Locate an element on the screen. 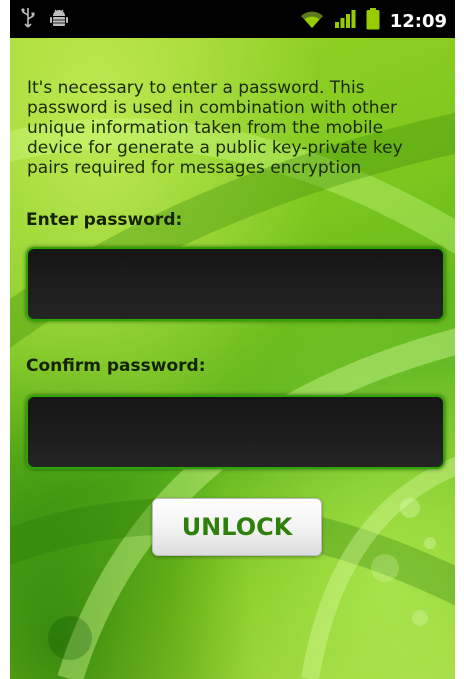  confirm-password-input is located at coordinates (235, 432).